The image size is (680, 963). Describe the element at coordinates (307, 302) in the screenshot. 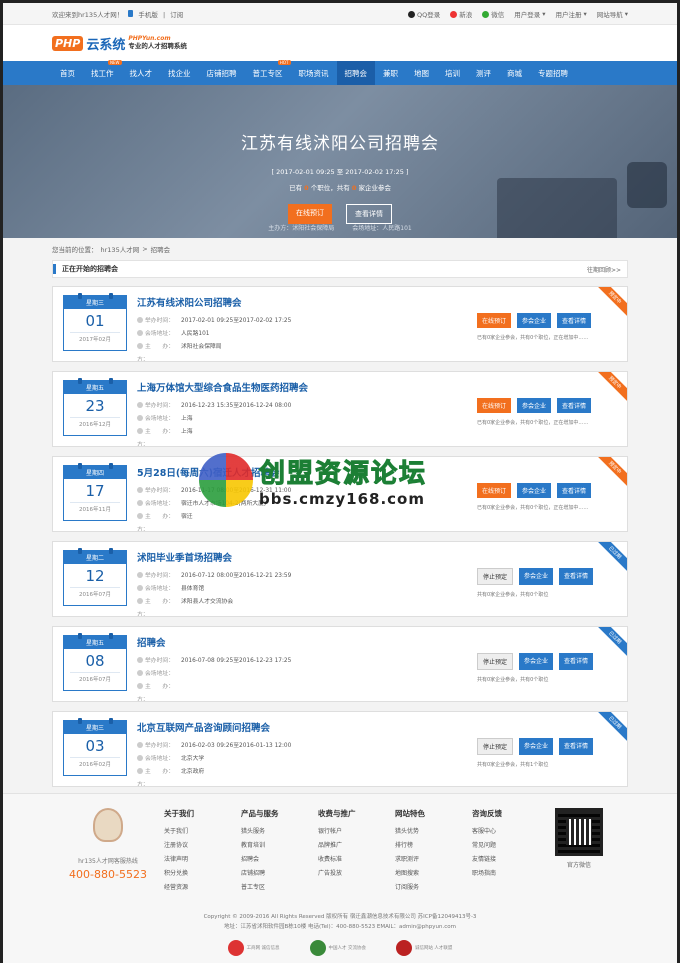

I see `fair-title: 江苏有线沭阳公司招聘会` at that location.